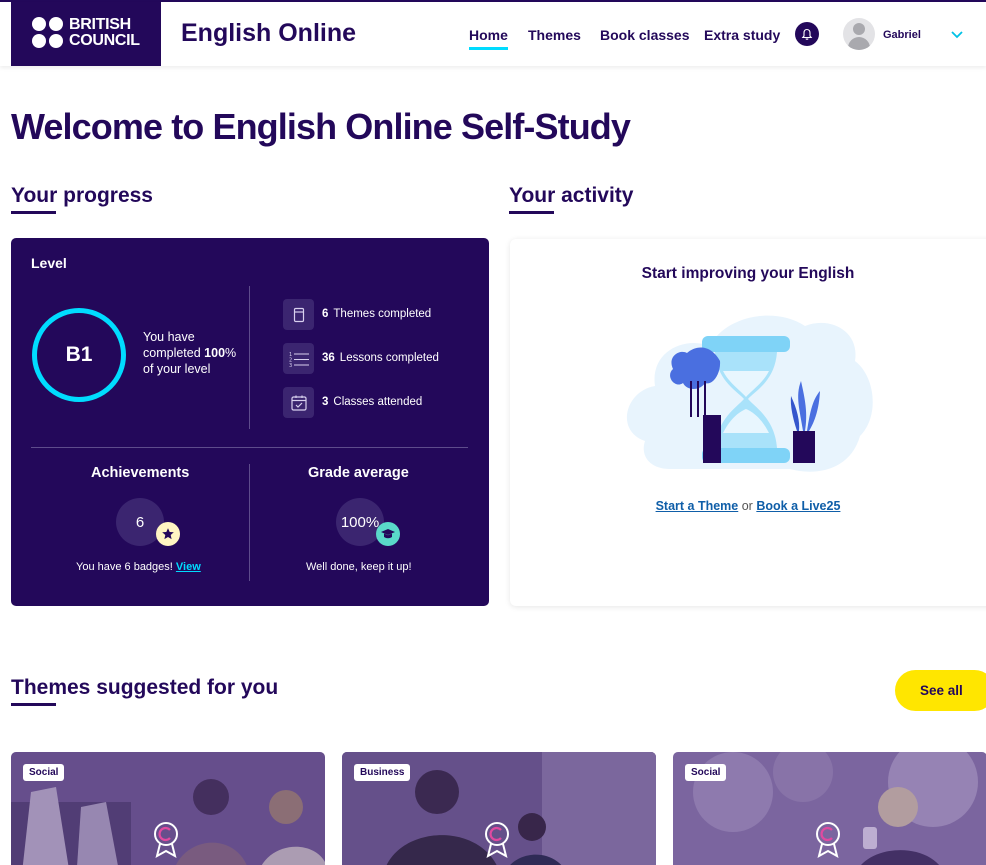 This screenshot has width=986, height=865. Describe the element at coordinates (328, 358) in the screenshot. I see `stat-lessons-value: 36` at that location.